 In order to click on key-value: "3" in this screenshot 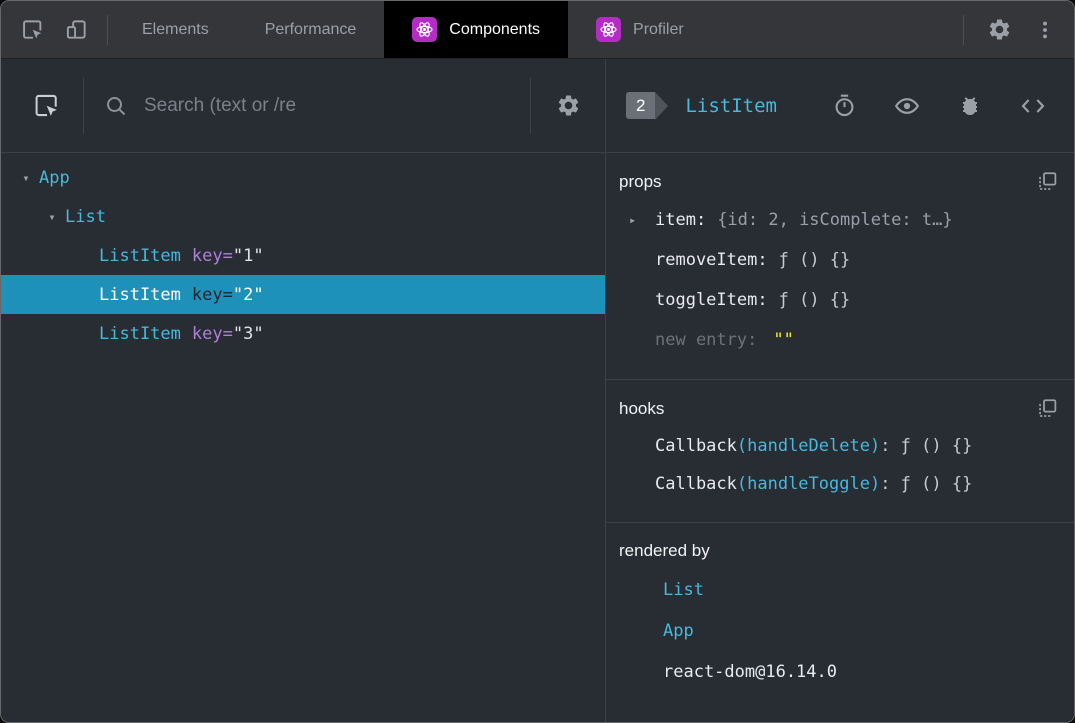, I will do `click(248, 333)`.